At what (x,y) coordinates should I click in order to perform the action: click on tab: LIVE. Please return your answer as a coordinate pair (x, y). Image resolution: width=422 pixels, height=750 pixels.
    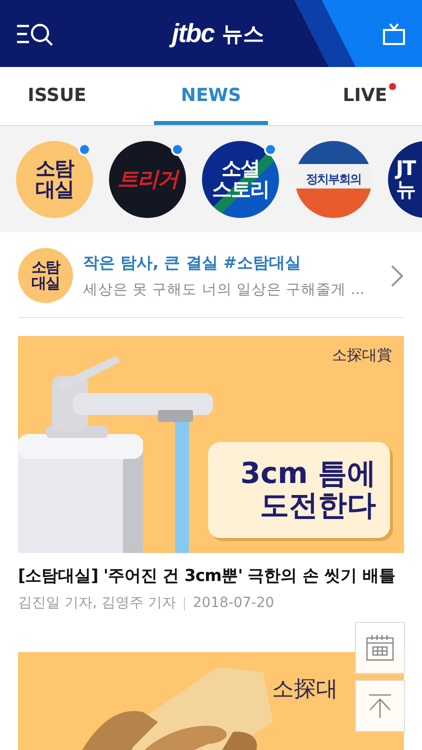
    Looking at the image, I should click on (365, 96).